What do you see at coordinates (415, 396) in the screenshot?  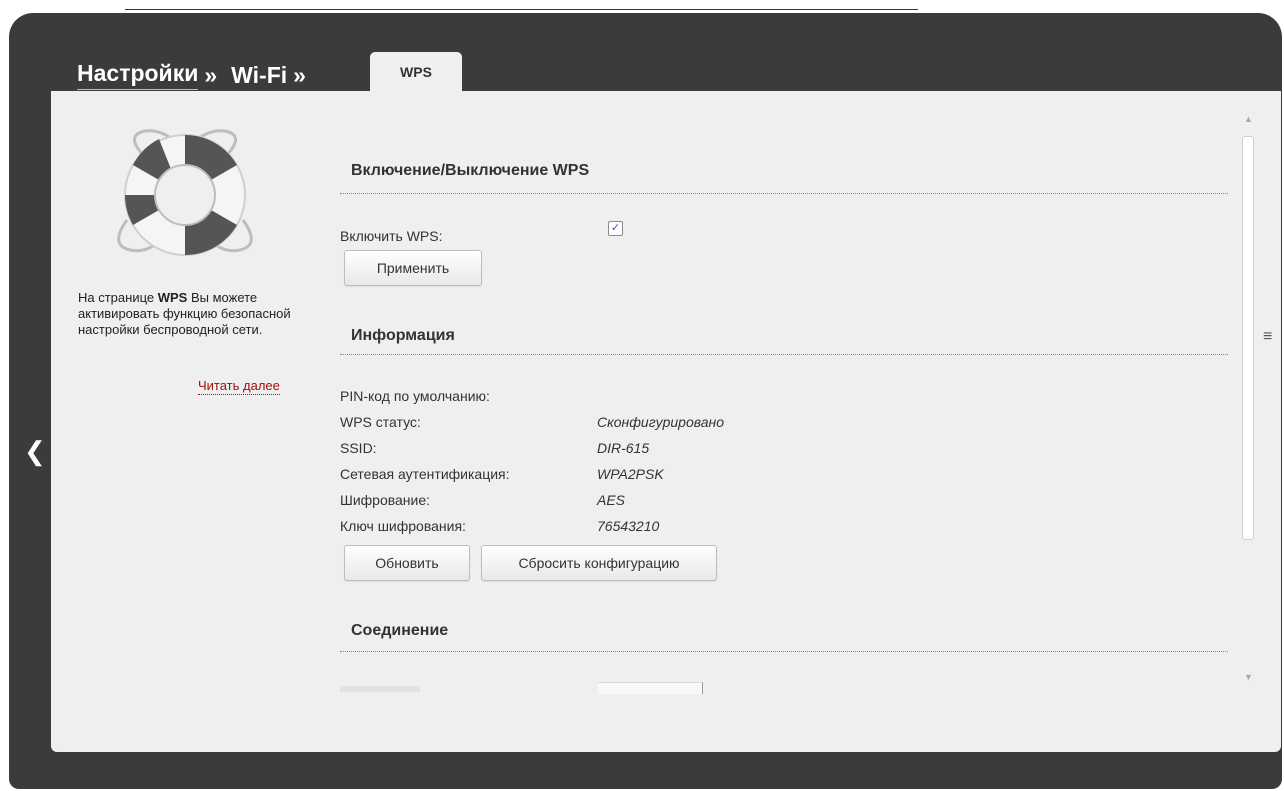 I see `pin-label: PIN-код по умолчанию:` at bounding box center [415, 396].